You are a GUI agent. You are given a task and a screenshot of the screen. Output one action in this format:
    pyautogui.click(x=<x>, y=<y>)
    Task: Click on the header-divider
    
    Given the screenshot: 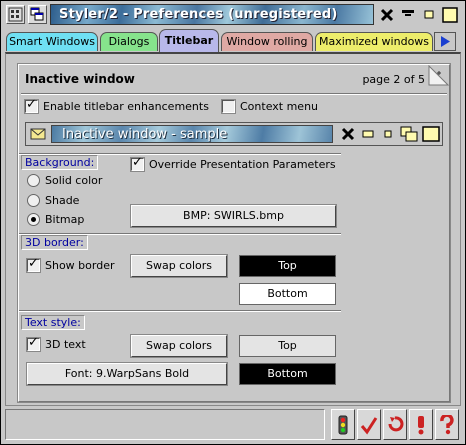 What is the action you would take?
    pyautogui.click(x=234, y=94)
    